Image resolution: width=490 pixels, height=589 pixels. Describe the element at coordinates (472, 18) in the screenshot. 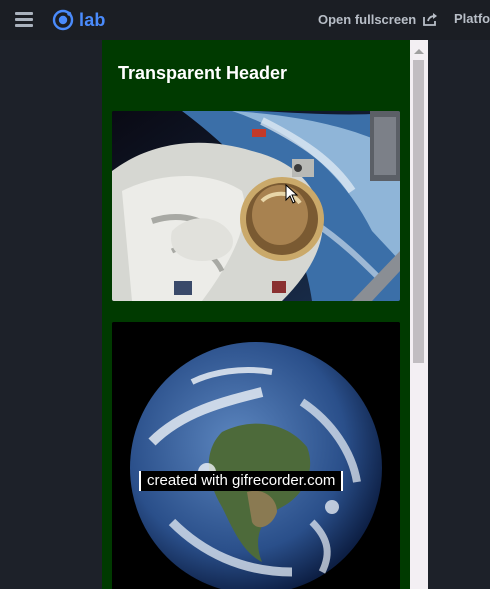

I see `platform-dropdown: Platfo` at that location.